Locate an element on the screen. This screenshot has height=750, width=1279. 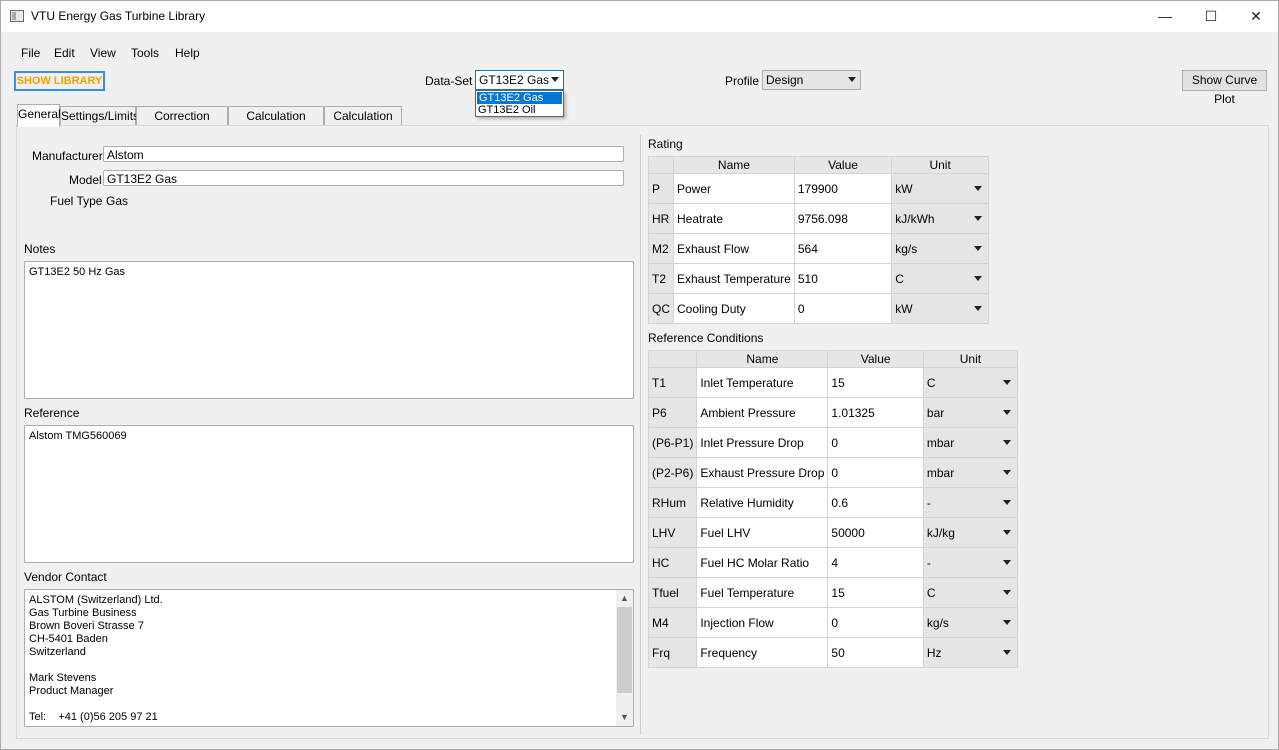
manufacturer-label: Manufacturer is located at coordinates (67, 156).